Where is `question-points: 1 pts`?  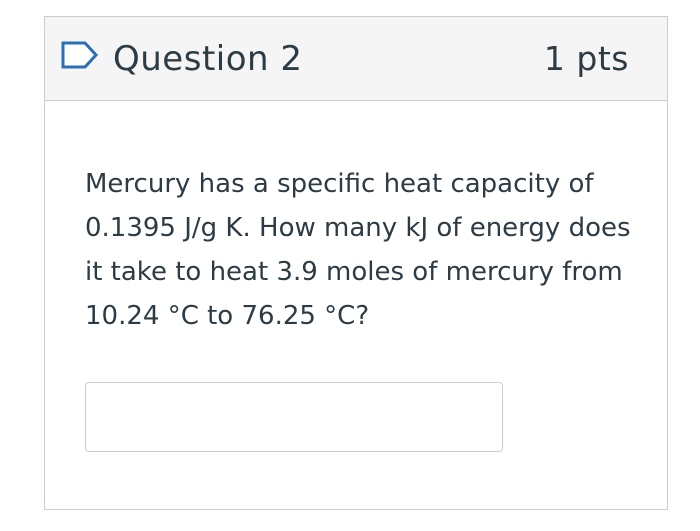 question-points: 1 pts is located at coordinates (586, 58).